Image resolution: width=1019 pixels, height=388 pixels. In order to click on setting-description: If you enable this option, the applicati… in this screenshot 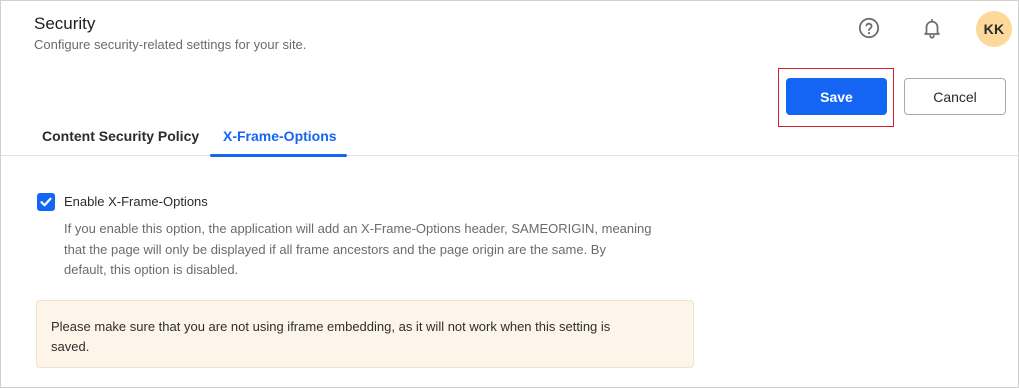, I will do `click(384, 250)`.